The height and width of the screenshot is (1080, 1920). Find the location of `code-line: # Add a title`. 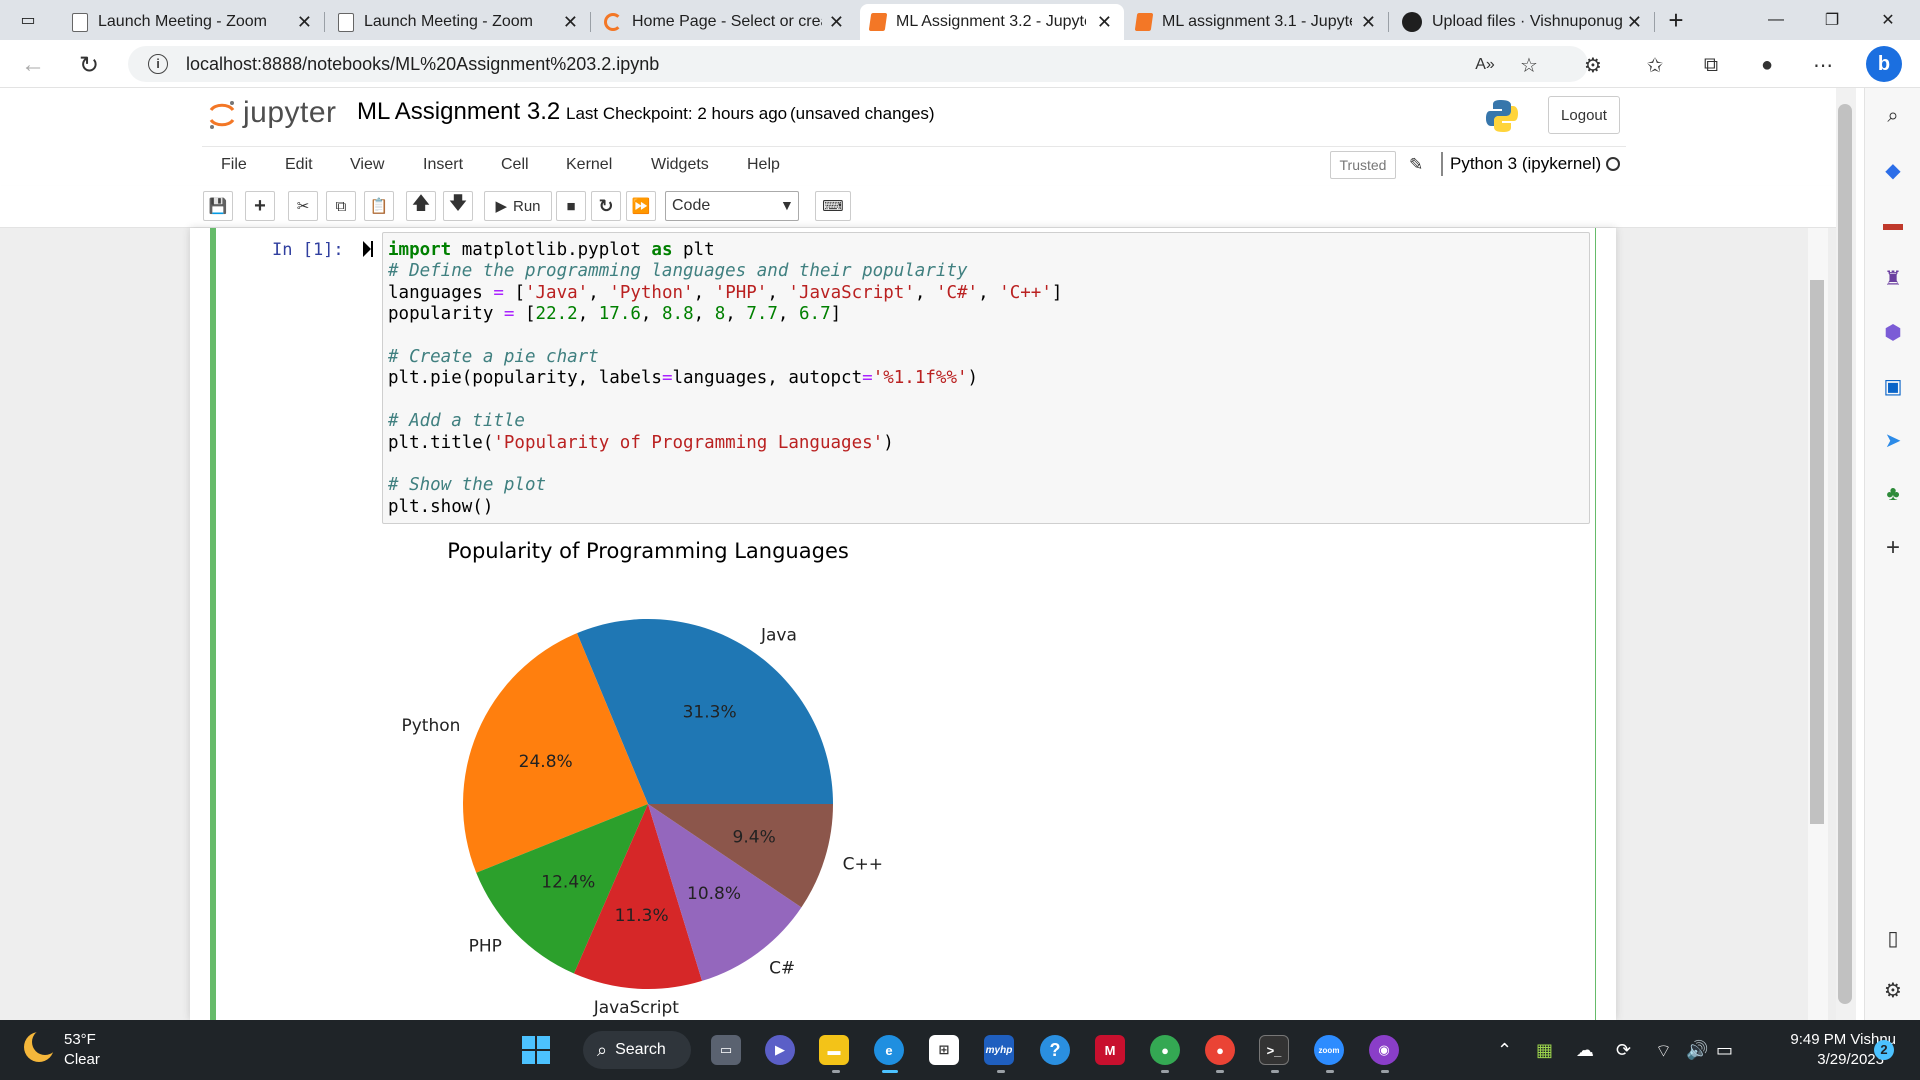

code-line: # Add a title is located at coordinates (456, 421).